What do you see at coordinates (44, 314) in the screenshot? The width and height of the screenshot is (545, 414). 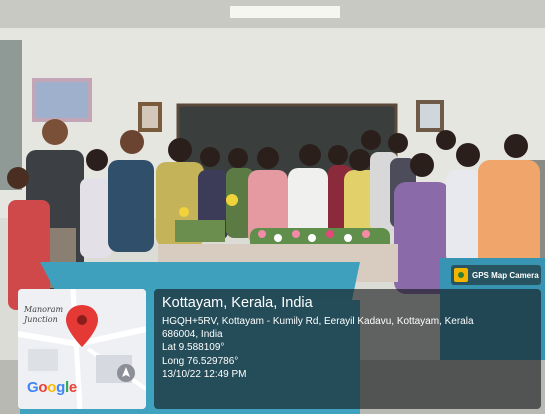 I see `map-place-label: Manoram Junction` at bounding box center [44, 314].